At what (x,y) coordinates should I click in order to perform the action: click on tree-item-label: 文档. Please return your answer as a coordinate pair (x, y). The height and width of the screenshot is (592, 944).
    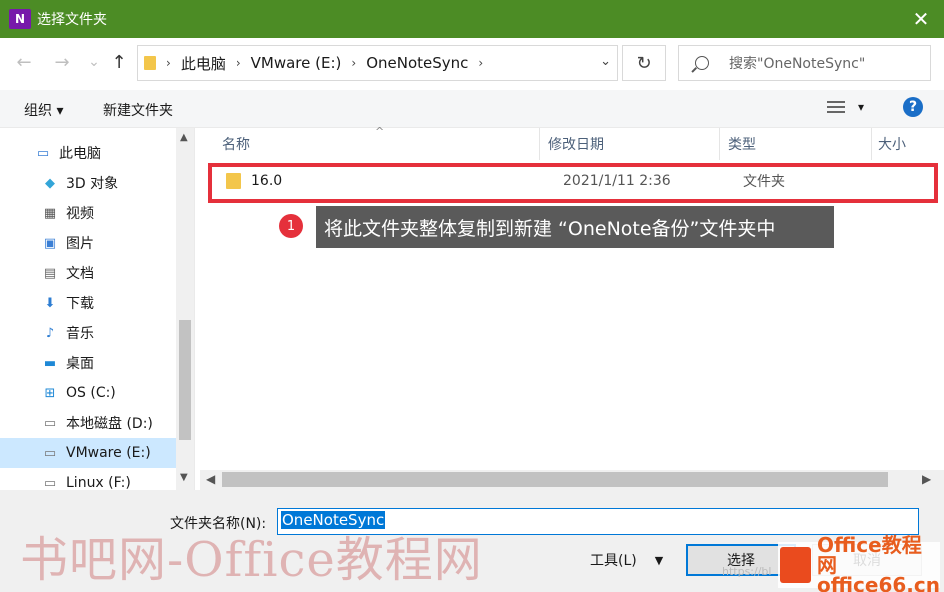
    Looking at the image, I should click on (80, 274).